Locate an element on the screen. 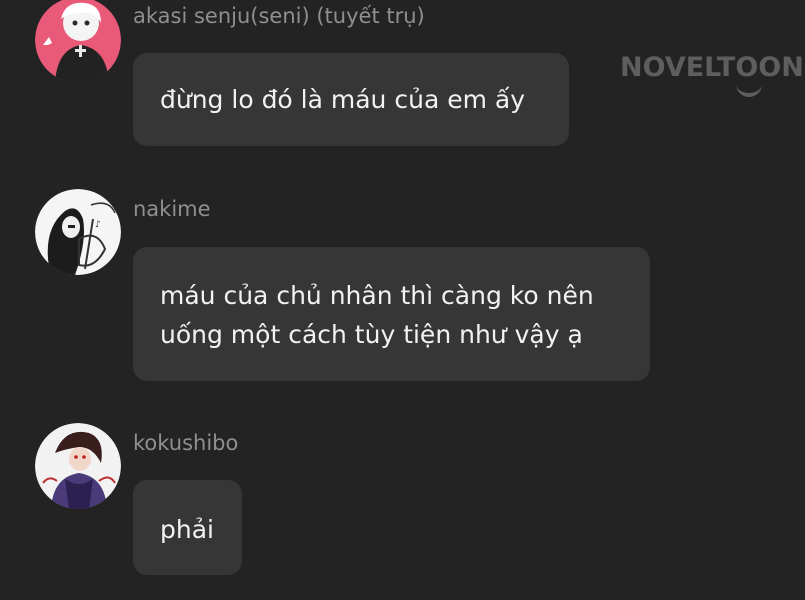 The height and width of the screenshot is (600, 805). sender-name: akasi senju(seni) (tuyết trụ) is located at coordinates (279, 16).